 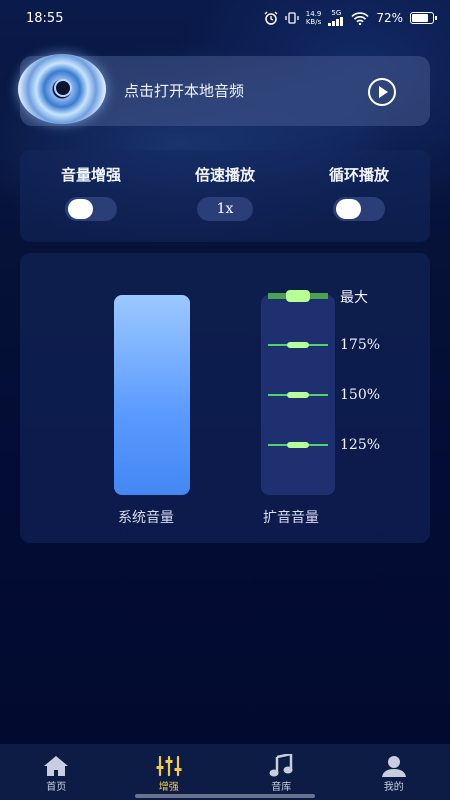 What do you see at coordinates (271, 18) in the screenshot?
I see `alarm-icon` at bounding box center [271, 18].